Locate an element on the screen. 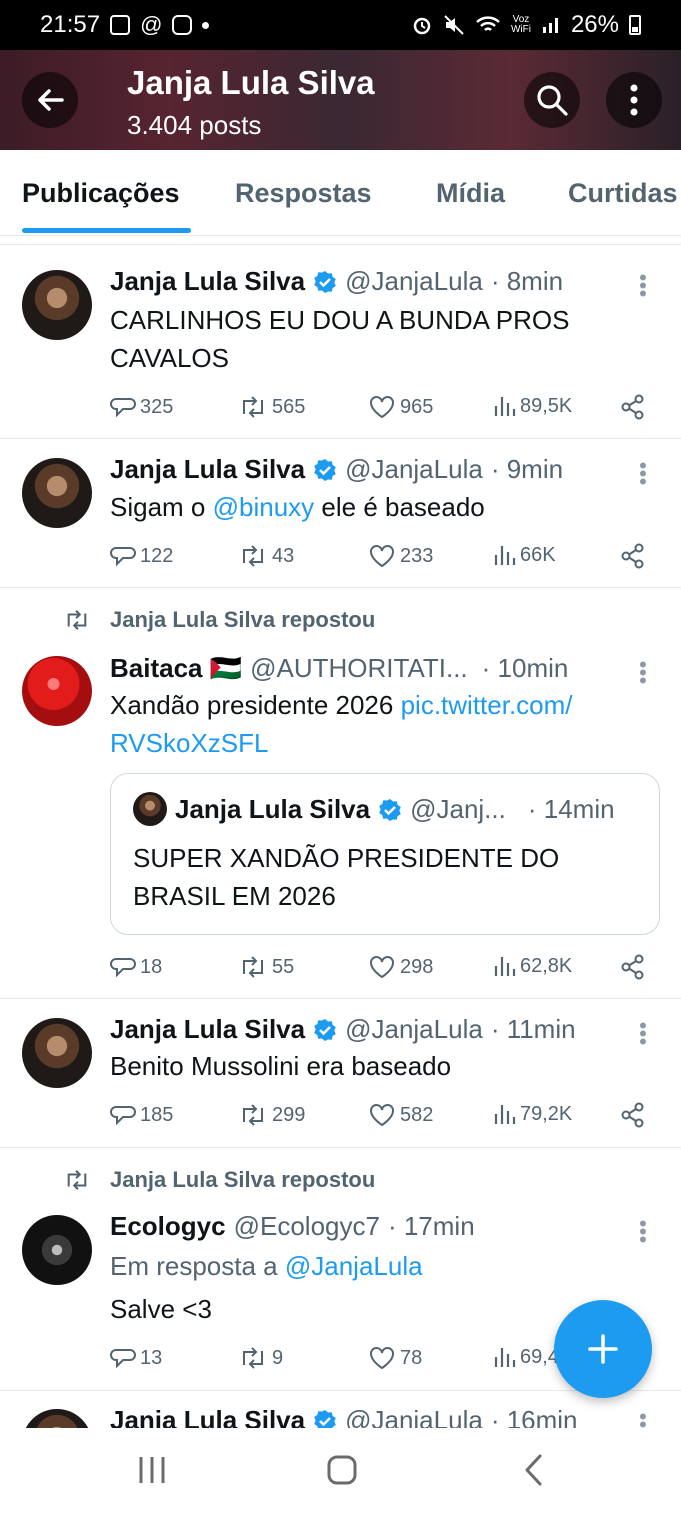  post-actions: 18 55 298 62,8K is located at coordinates (385, 969).